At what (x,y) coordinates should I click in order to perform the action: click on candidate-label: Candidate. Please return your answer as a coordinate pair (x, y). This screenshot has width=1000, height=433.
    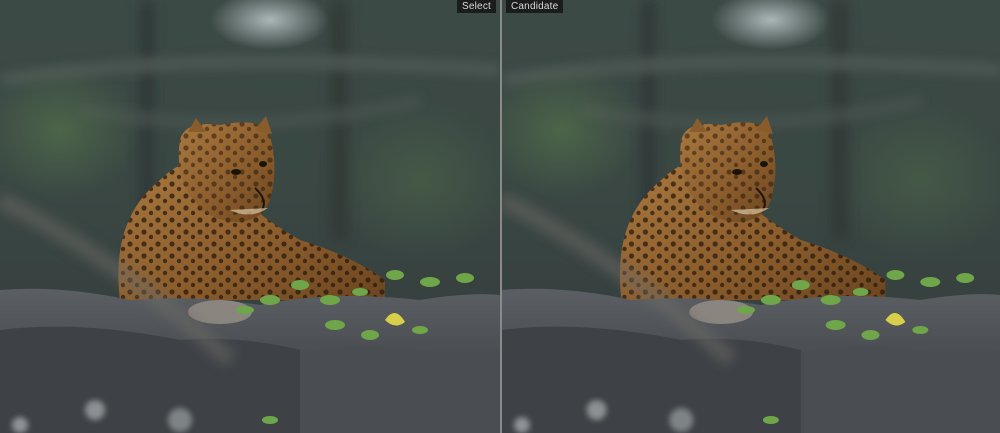
    Looking at the image, I should click on (535, 6).